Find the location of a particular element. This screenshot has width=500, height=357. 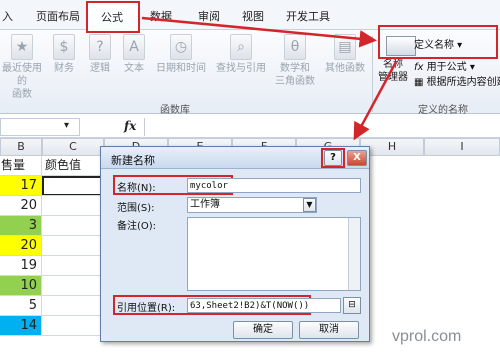

arrow-to-define-name is located at coordinates (259, 32).